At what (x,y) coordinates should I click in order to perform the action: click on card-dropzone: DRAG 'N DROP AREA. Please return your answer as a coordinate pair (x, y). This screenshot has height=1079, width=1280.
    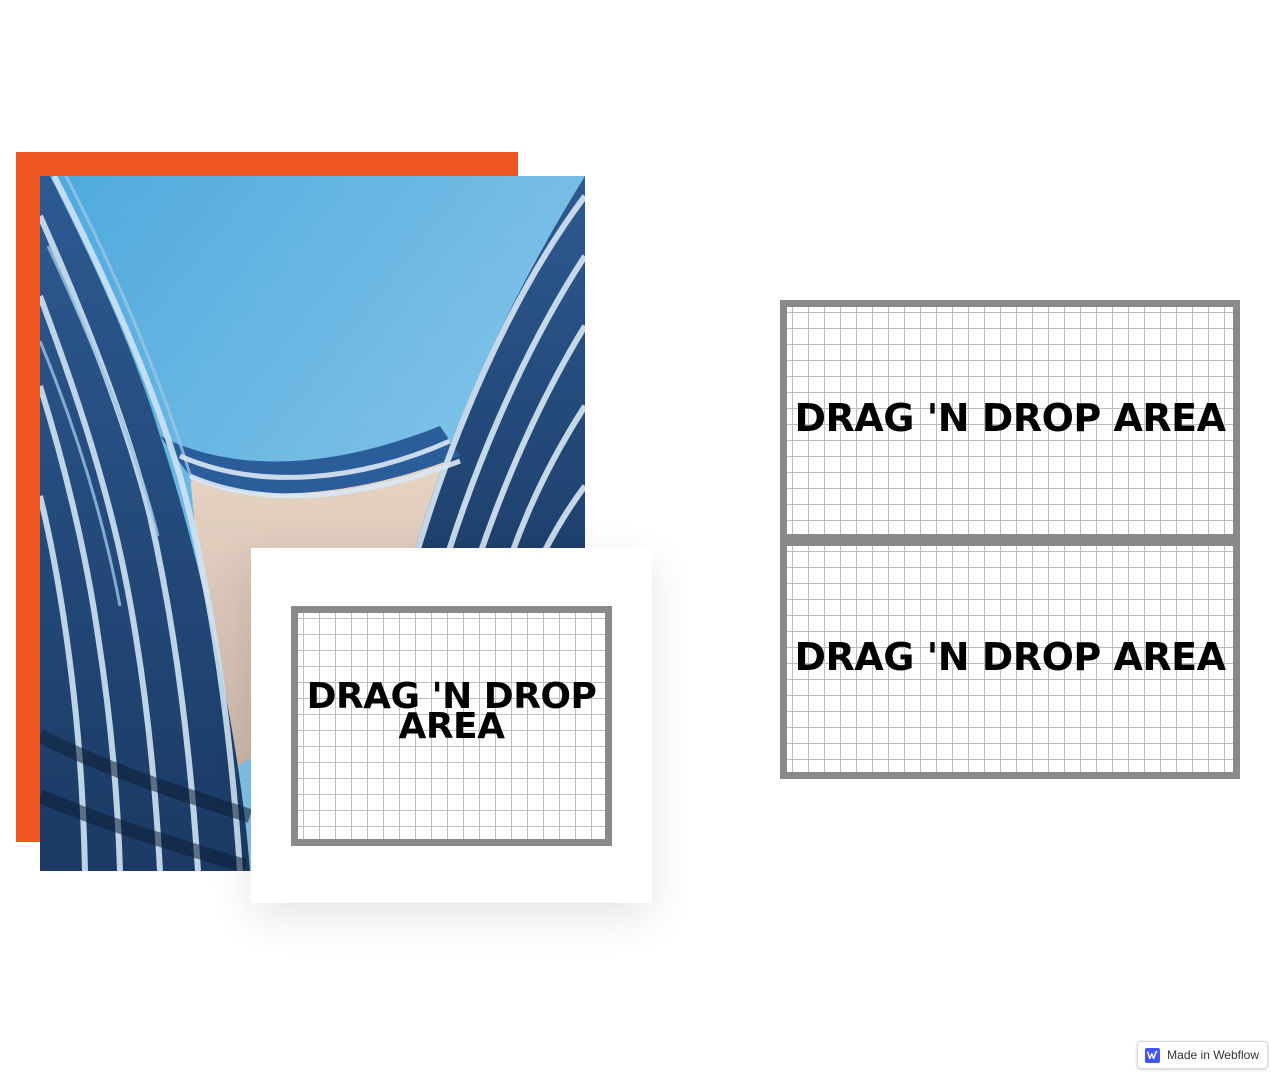
    Looking at the image, I should click on (451, 726).